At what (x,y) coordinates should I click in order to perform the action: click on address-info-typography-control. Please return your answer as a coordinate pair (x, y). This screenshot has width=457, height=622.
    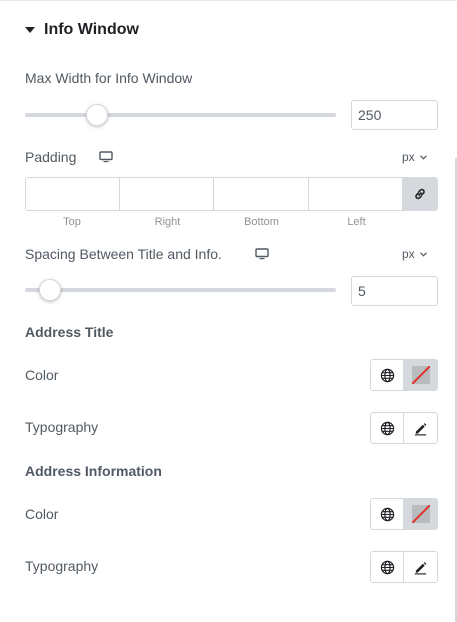
    Looking at the image, I should click on (404, 567).